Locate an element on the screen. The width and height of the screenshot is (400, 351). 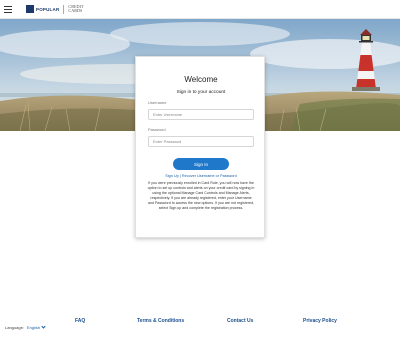
password-label: Password is located at coordinates (157, 129).